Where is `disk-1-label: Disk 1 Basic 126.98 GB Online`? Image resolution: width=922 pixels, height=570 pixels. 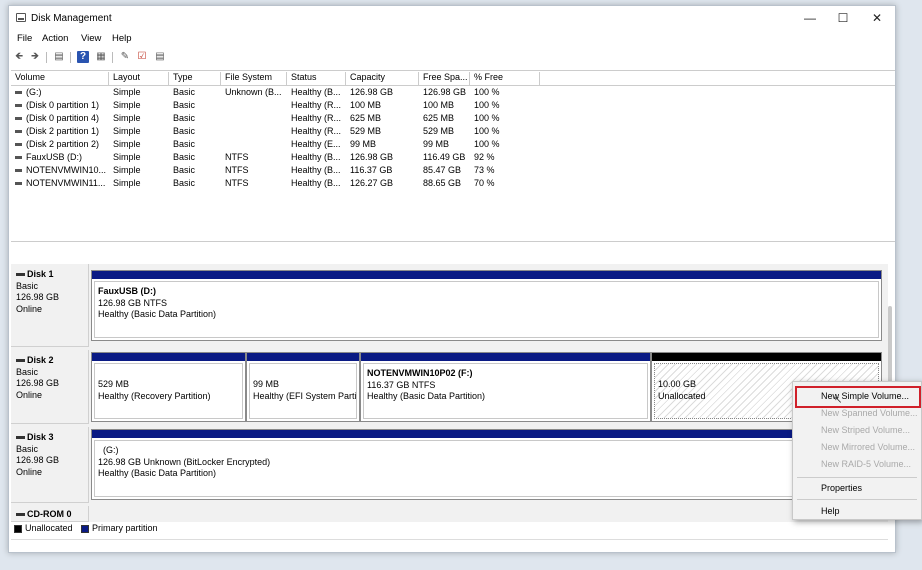 disk-1-label: Disk 1 Basic 126.98 GB Online is located at coordinates (50, 305).